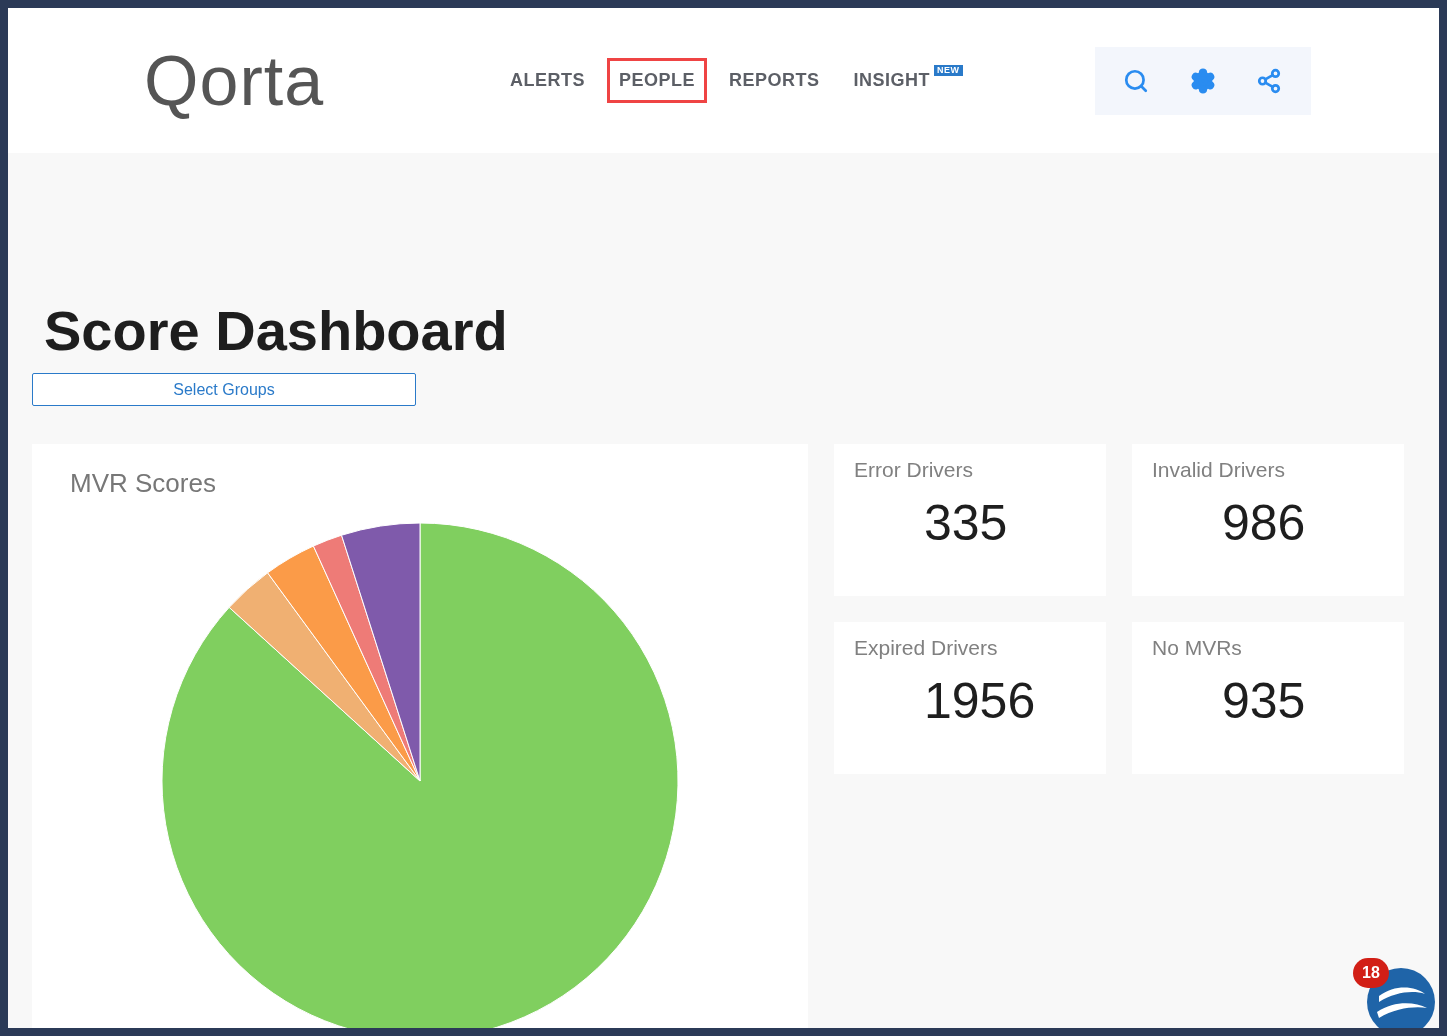 This screenshot has width=1447, height=1036. Describe the element at coordinates (966, 522) in the screenshot. I see `stat-value: 335` at that location.